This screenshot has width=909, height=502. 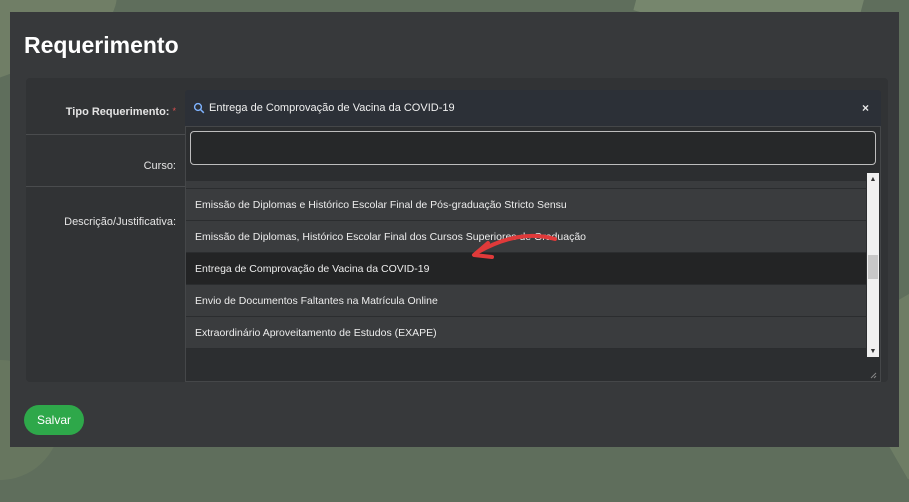 I want to click on tipo-requerimento-label: Tipo Requerimento: *, so click(x=101, y=112).